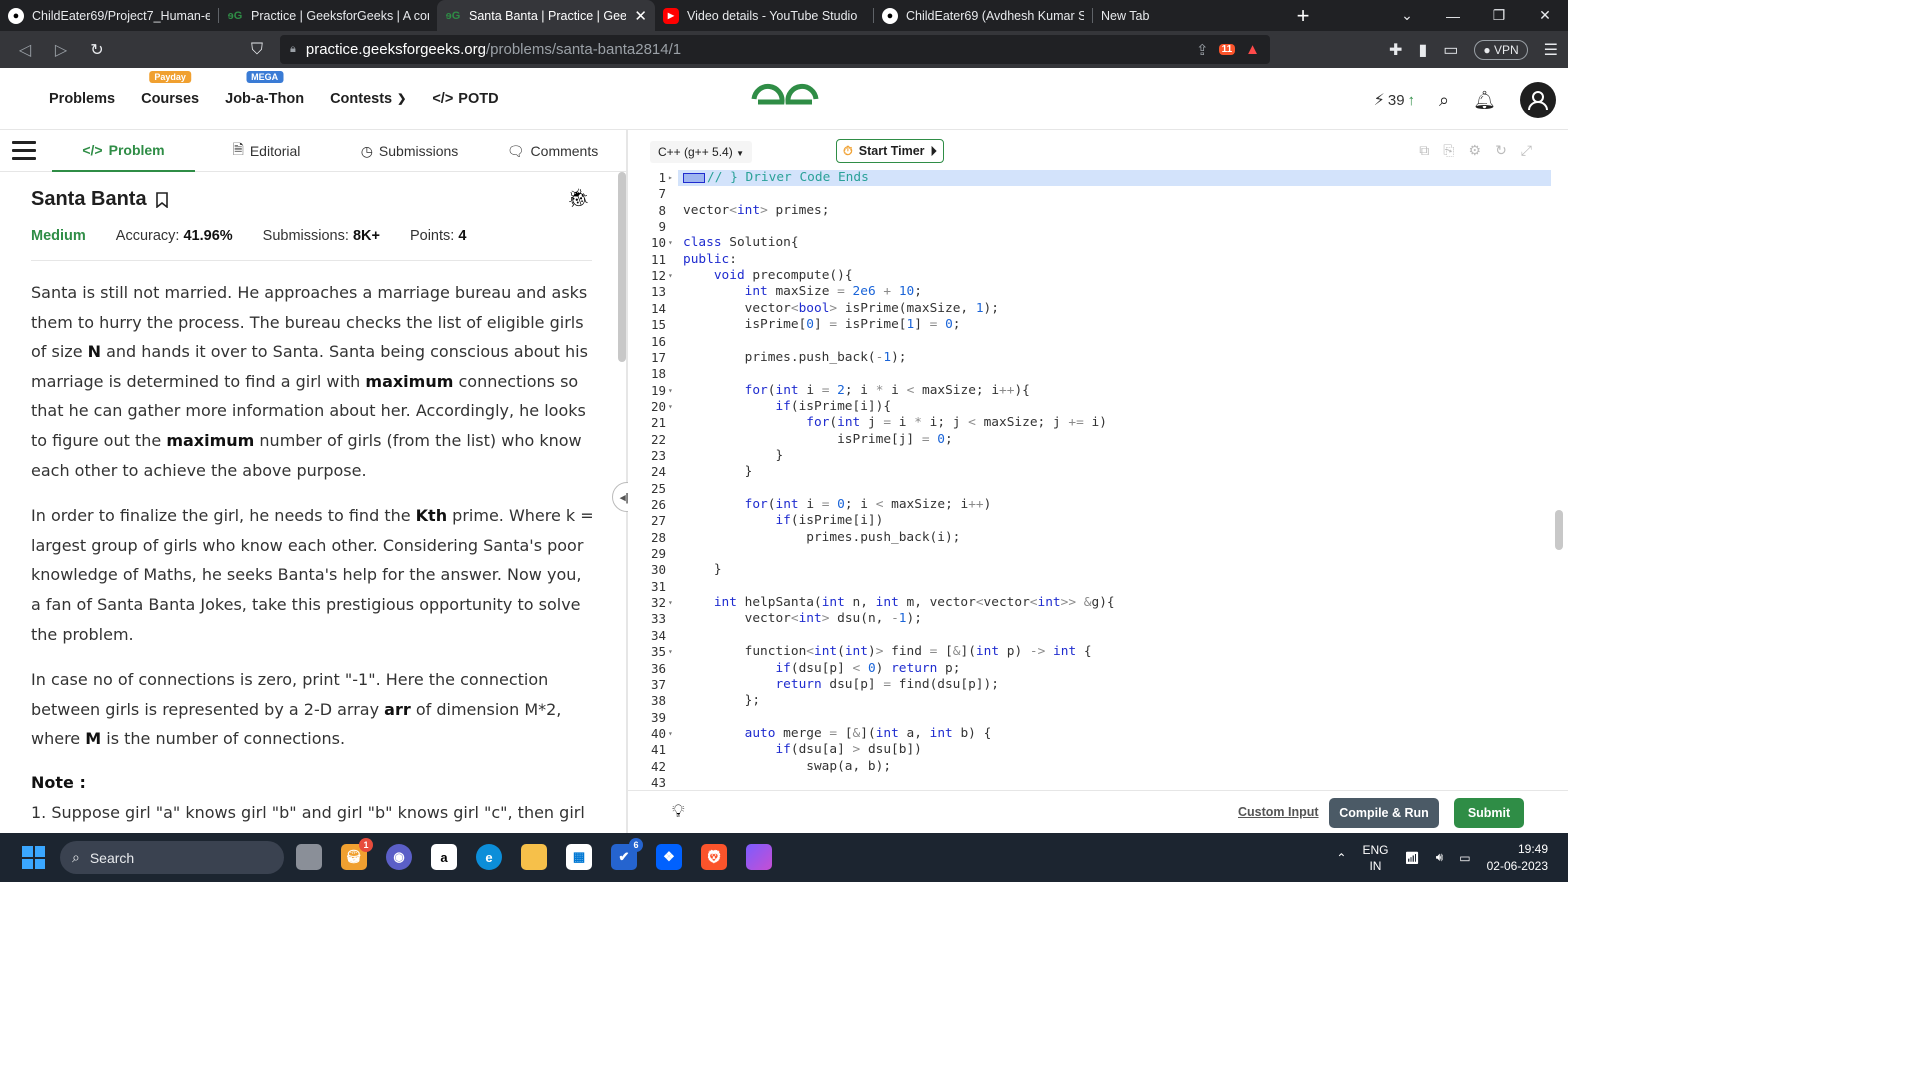  What do you see at coordinates (1450, 50) in the screenshot?
I see `wallet-icon: ▭` at bounding box center [1450, 50].